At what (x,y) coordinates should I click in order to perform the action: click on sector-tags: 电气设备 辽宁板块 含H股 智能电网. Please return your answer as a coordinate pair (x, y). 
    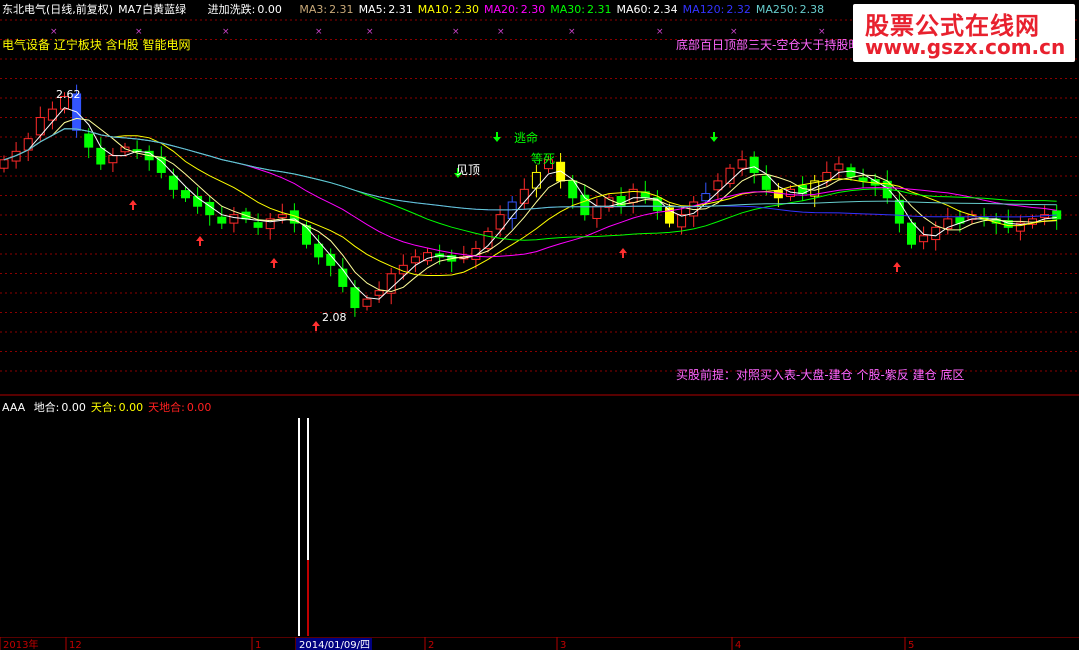
    Looking at the image, I should click on (96, 45).